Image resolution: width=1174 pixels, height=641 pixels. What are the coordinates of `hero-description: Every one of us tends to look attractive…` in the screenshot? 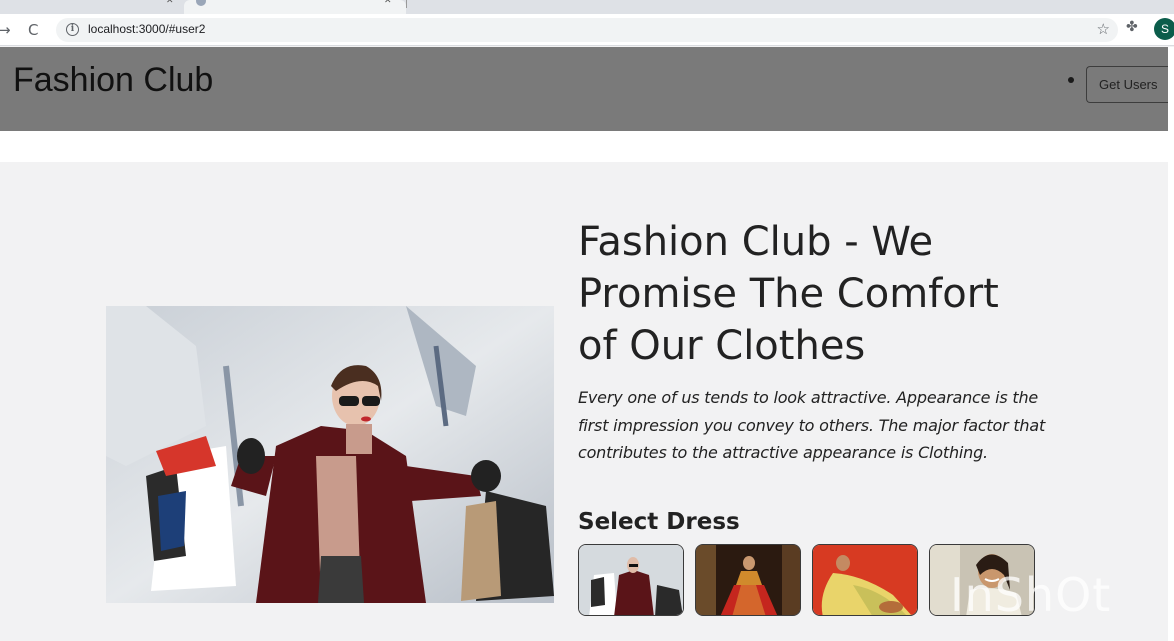 It's located at (812, 425).